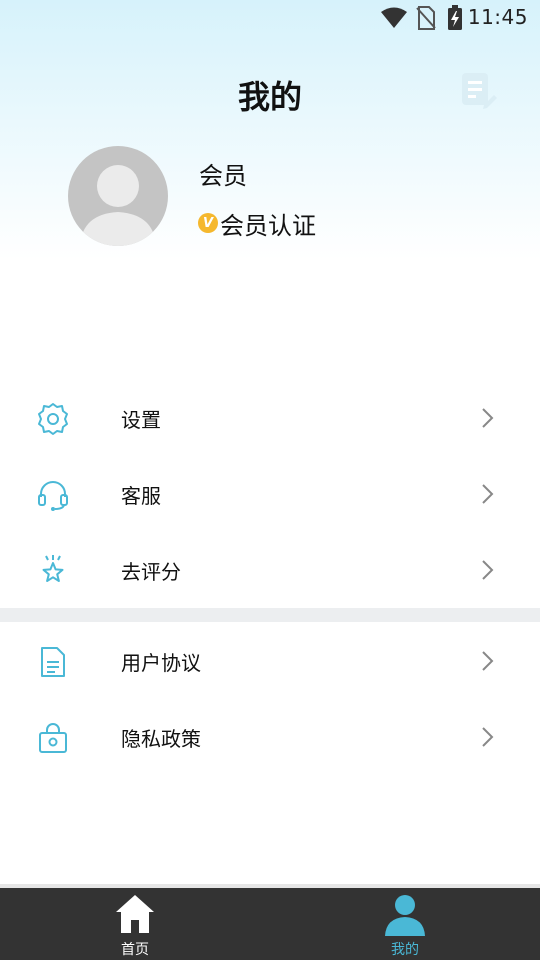 Image resolution: width=540 pixels, height=960 pixels. I want to click on vip-badge-icon: V, so click(208, 223).